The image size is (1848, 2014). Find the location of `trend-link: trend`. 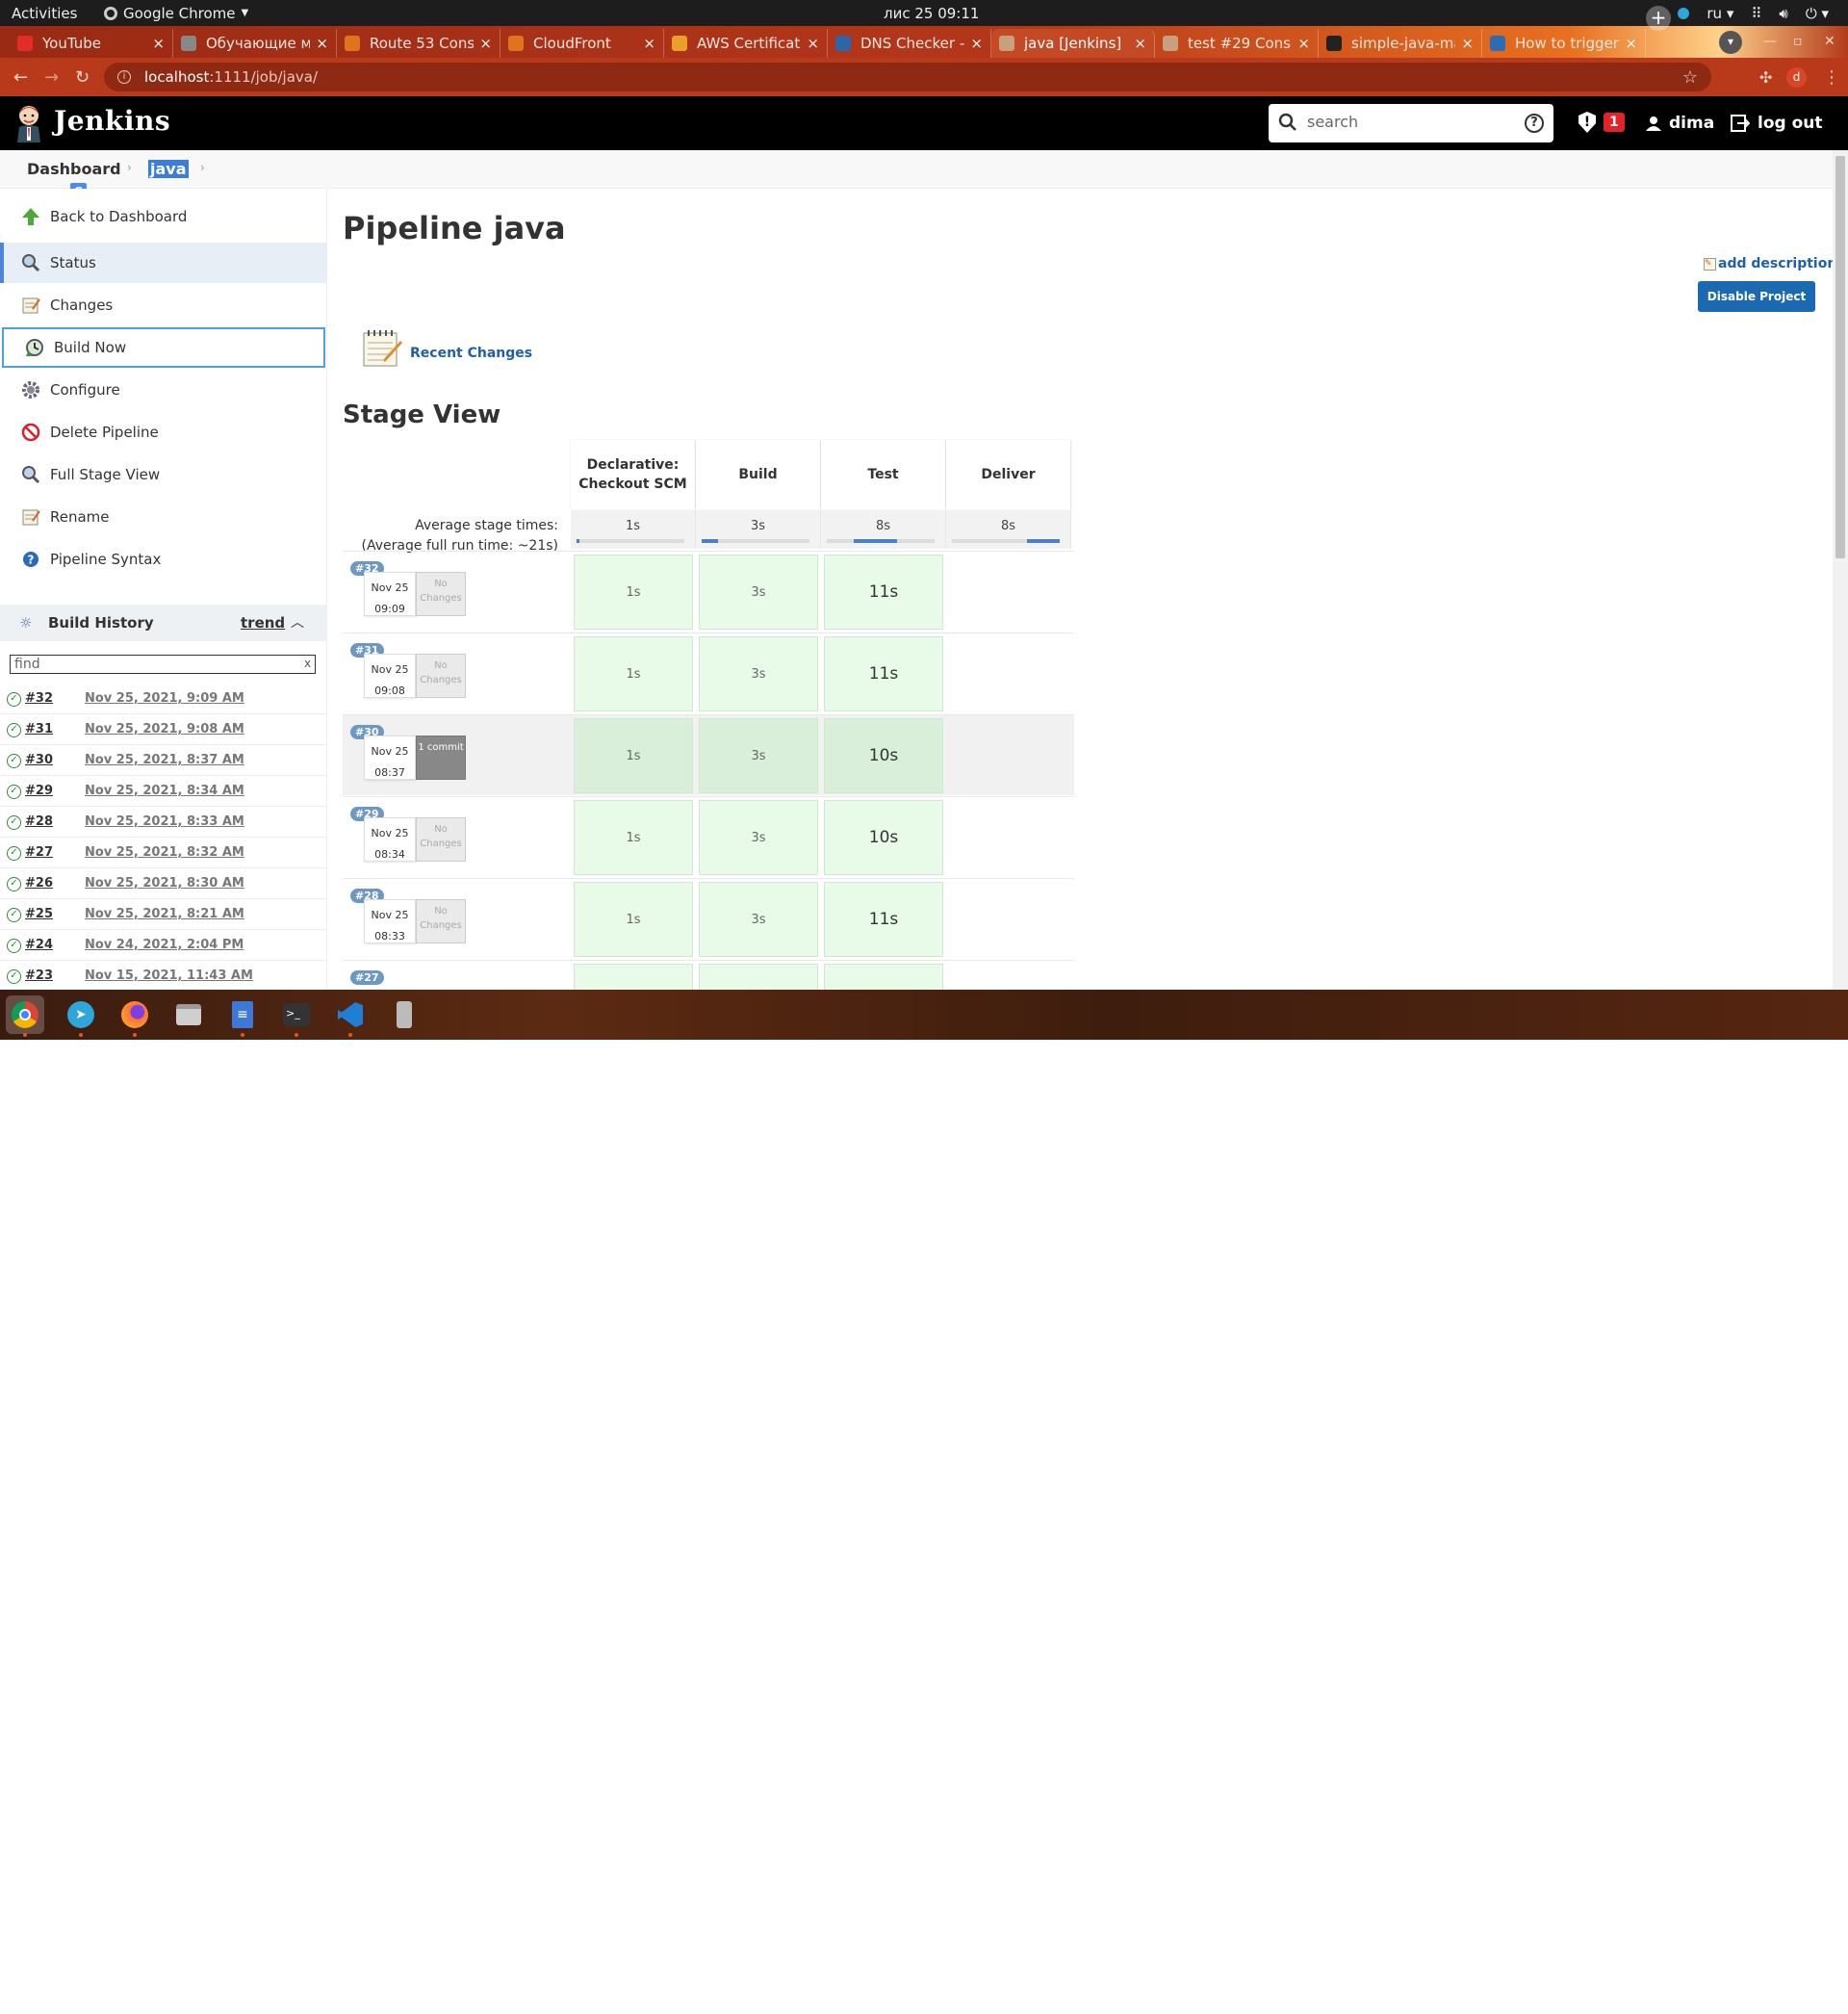

trend-link: trend is located at coordinates (263, 623).